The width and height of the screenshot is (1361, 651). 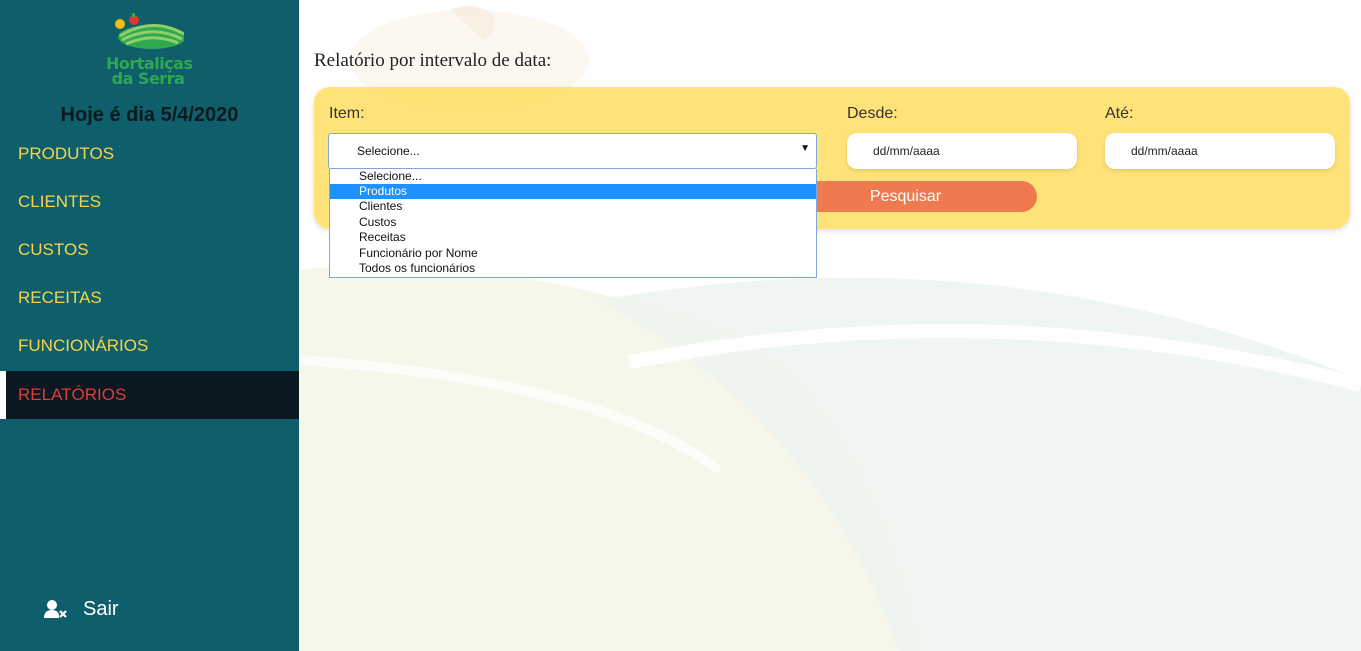 I want to click on dropdown-option-custos: Custos, so click(x=573, y=222).